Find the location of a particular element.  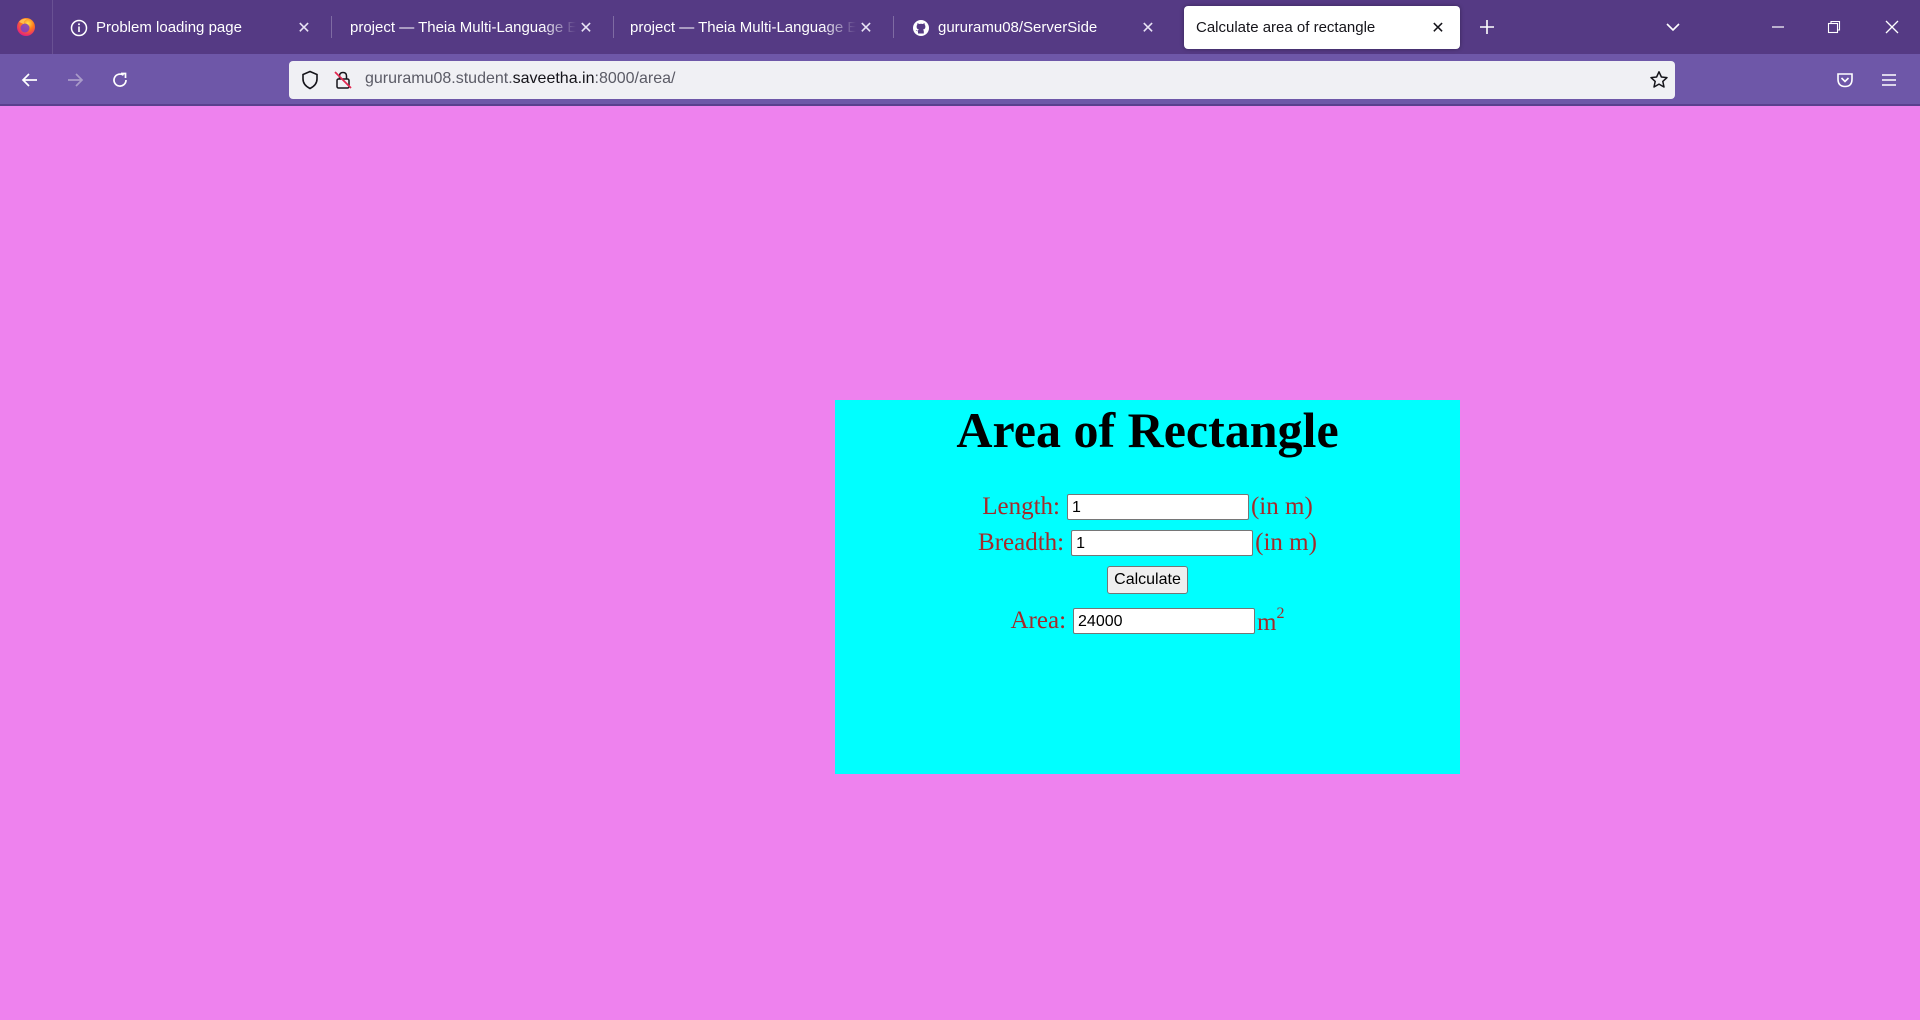

reload-icon is located at coordinates (120, 79).